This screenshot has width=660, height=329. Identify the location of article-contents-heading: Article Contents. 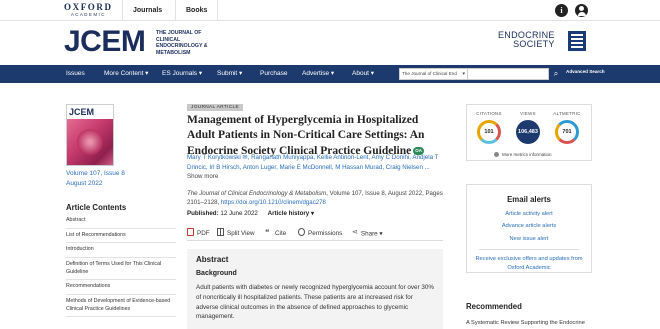
(96, 207).